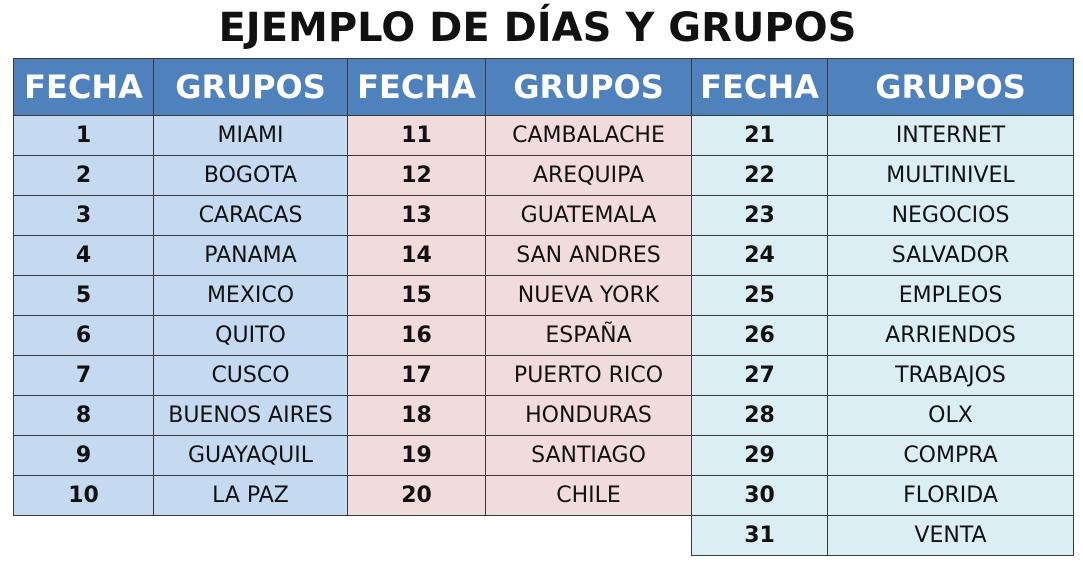 The image size is (1083, 571). I want to click on grupo-cell: VENTA, so click(950, 535).